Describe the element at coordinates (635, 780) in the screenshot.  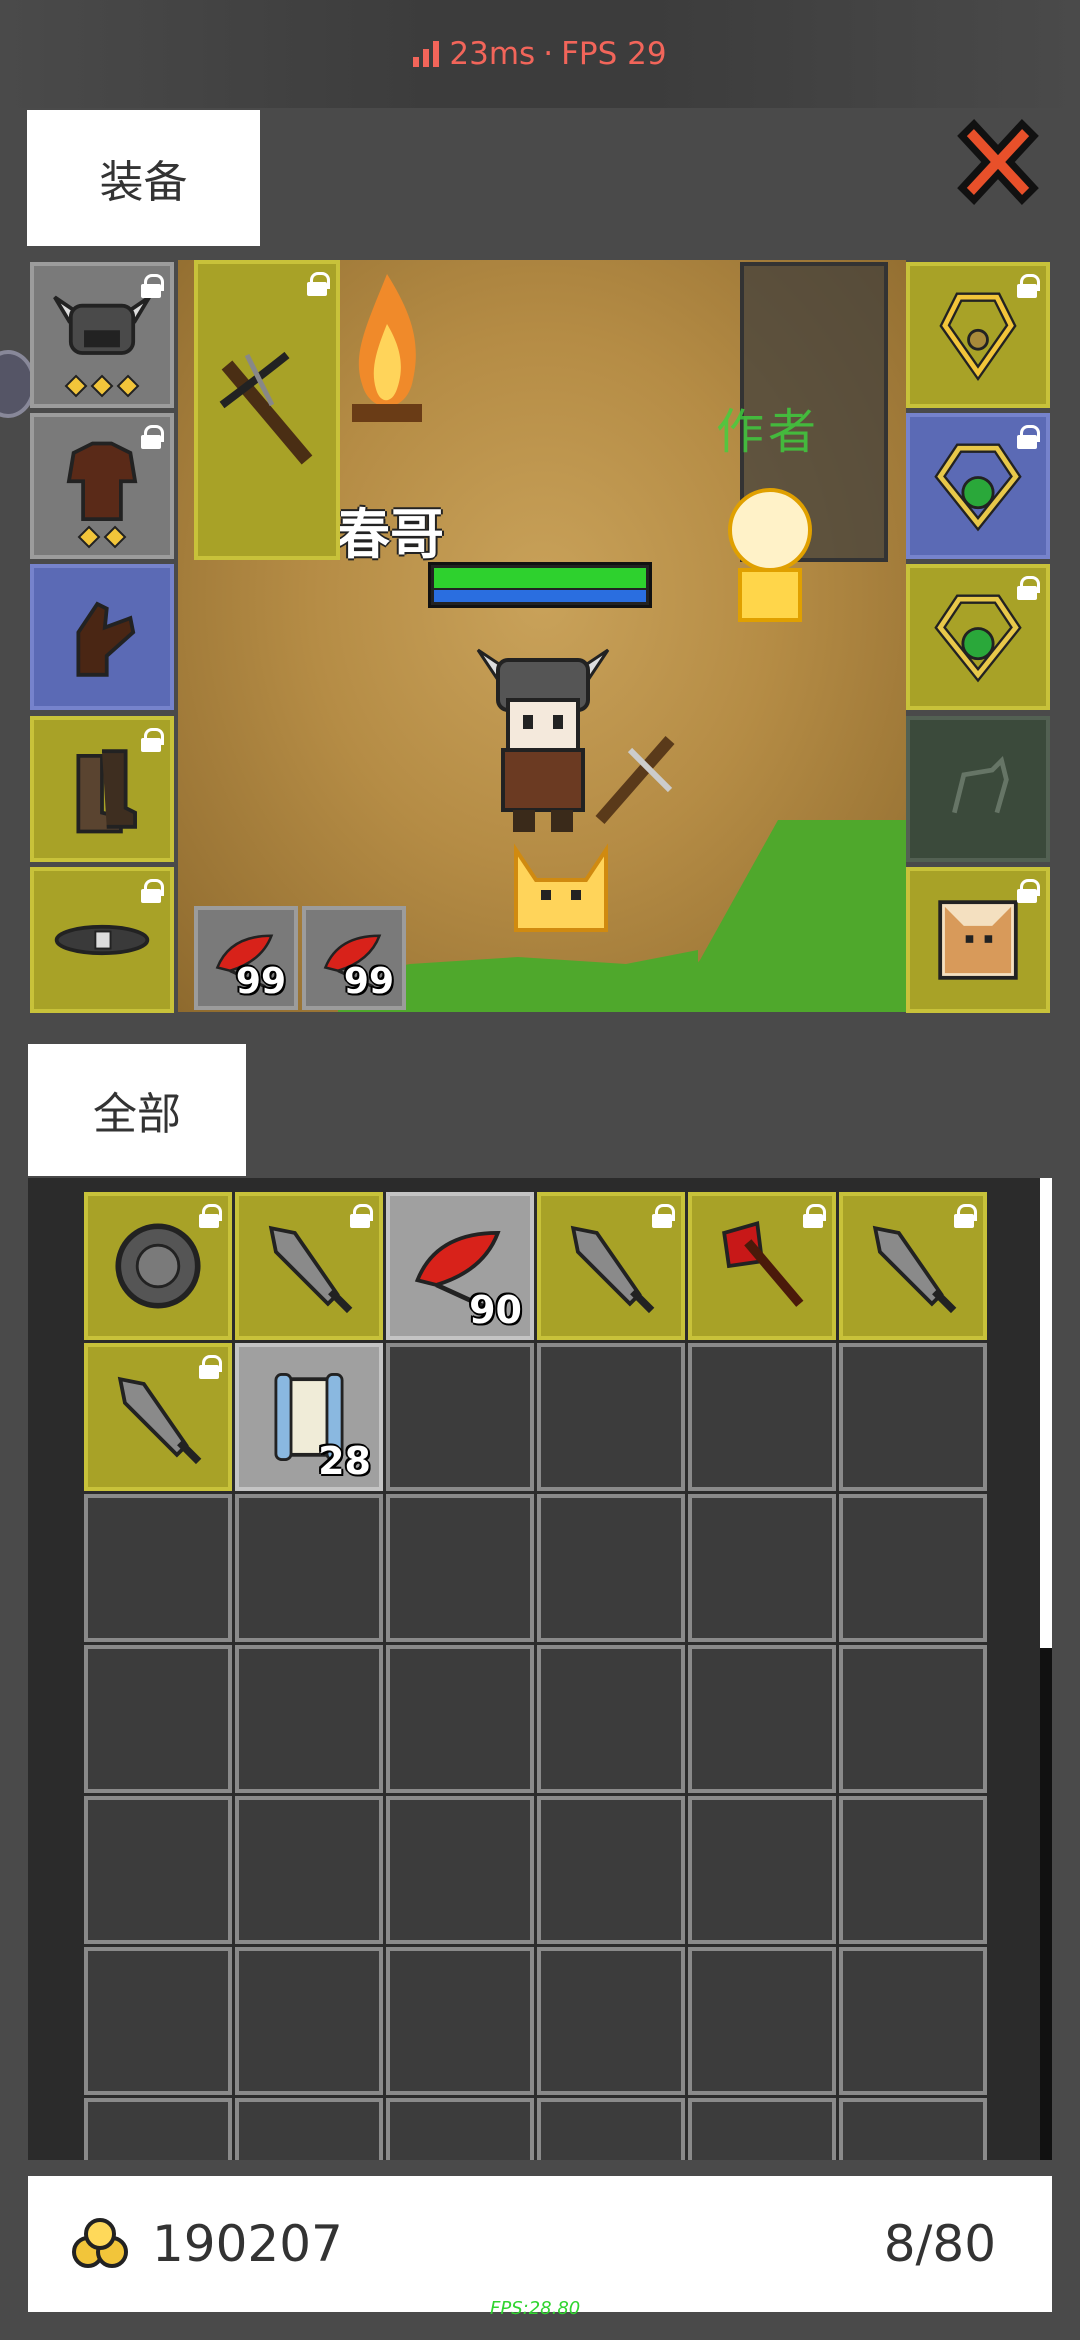
I see `held-crossbow-icon` at that location.